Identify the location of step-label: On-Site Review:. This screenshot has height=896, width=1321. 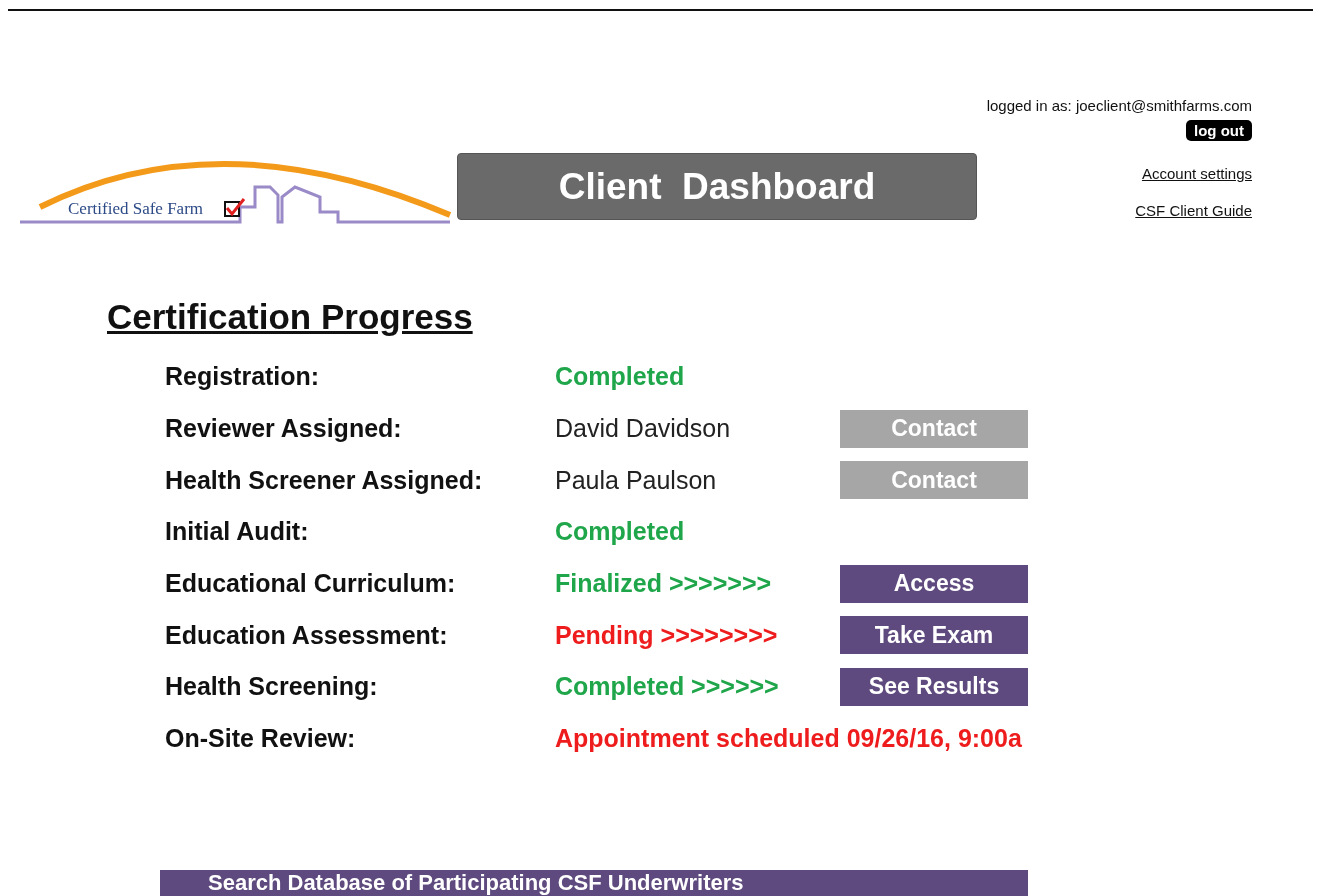
(261, 739).